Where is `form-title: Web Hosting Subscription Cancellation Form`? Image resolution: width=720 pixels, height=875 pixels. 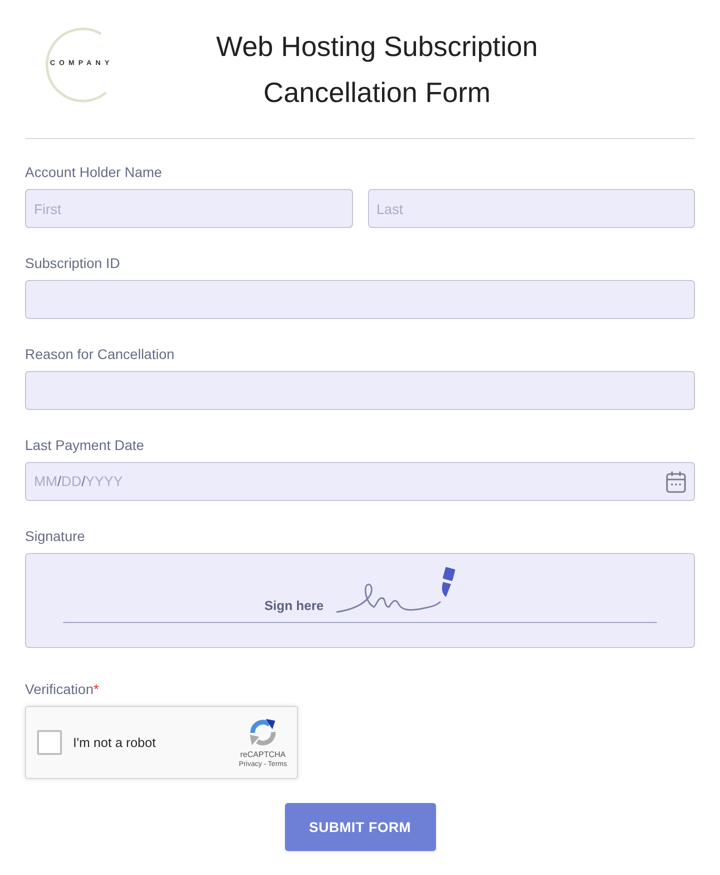
form-title: Web Hosting Subscription Cancellation Form is located at coordinates (377, 70).